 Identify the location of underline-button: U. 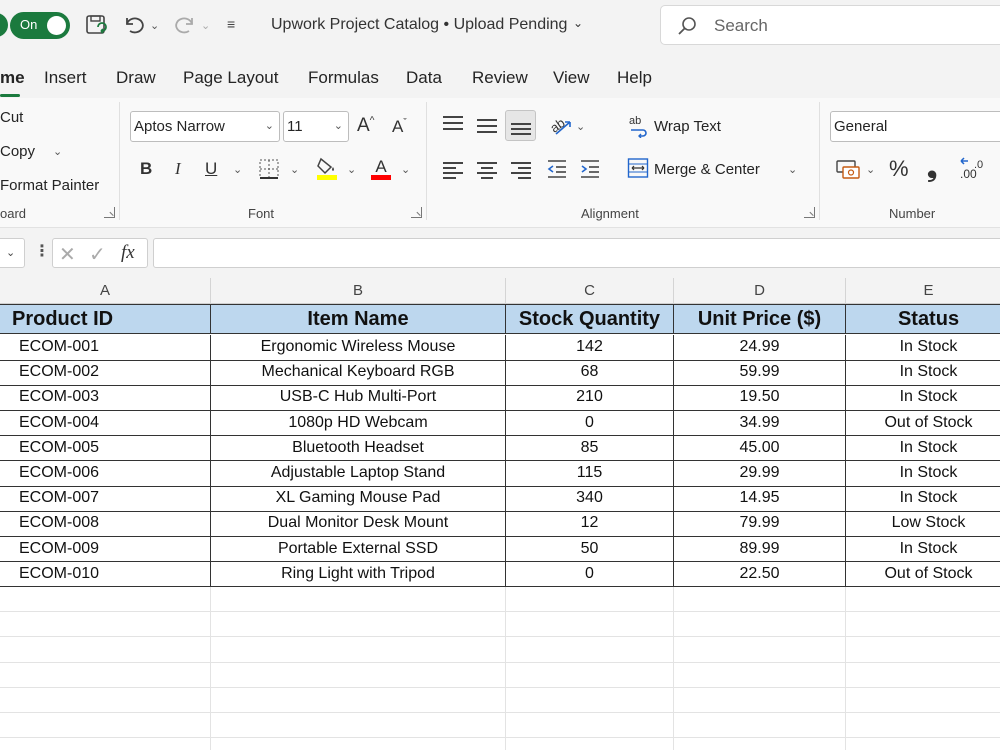
(211, 168).